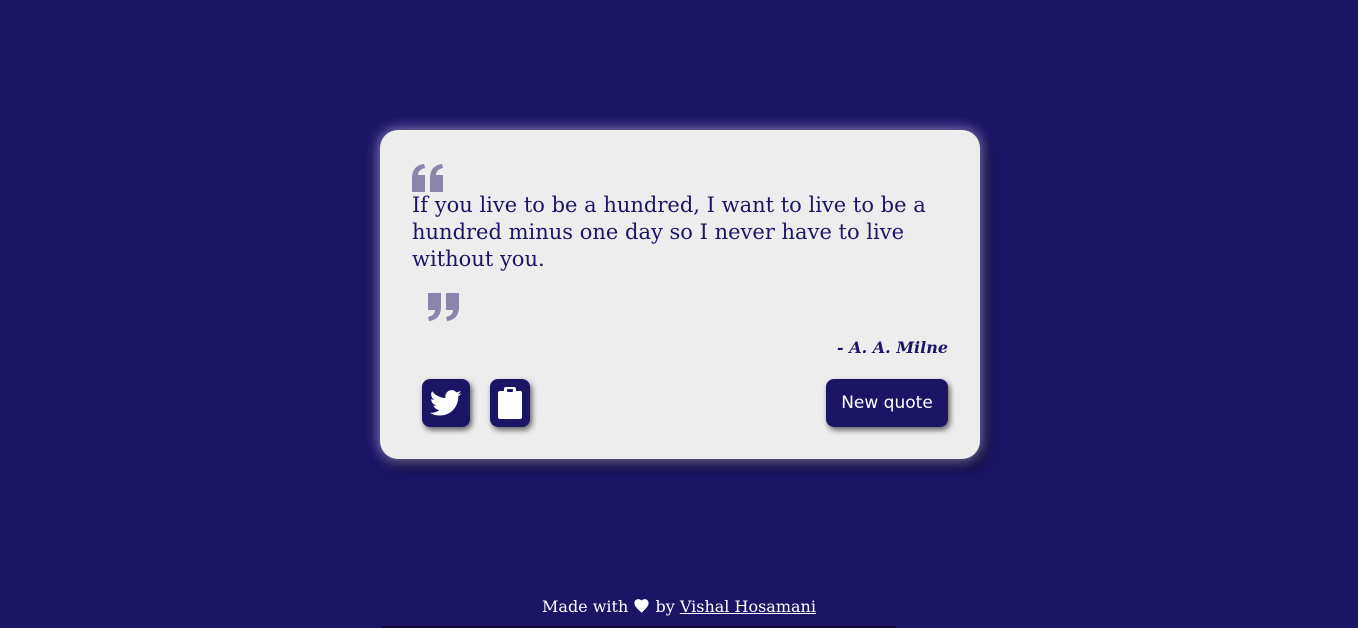 Image resolution: width=1358 pixels, height=628 pixels. What do you see at coordinates (427, 178) in the screenshot?
I see `open-quote-icon` at bounding box center [427, 178].